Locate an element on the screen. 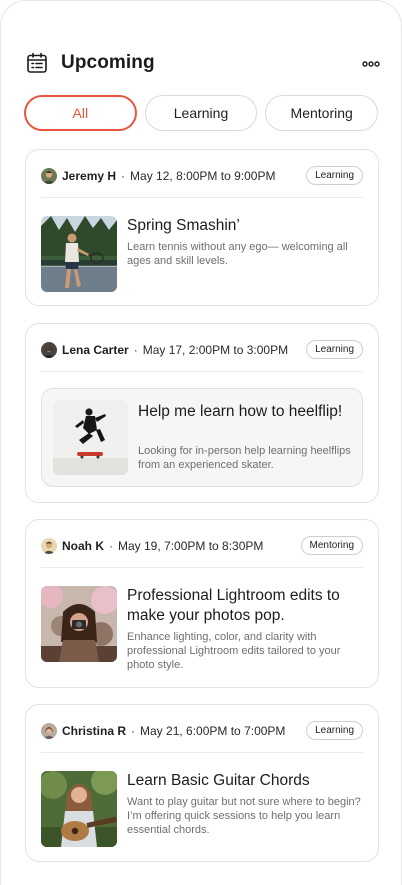  host-name: Jeremy H is located at coordinates (89, 176).